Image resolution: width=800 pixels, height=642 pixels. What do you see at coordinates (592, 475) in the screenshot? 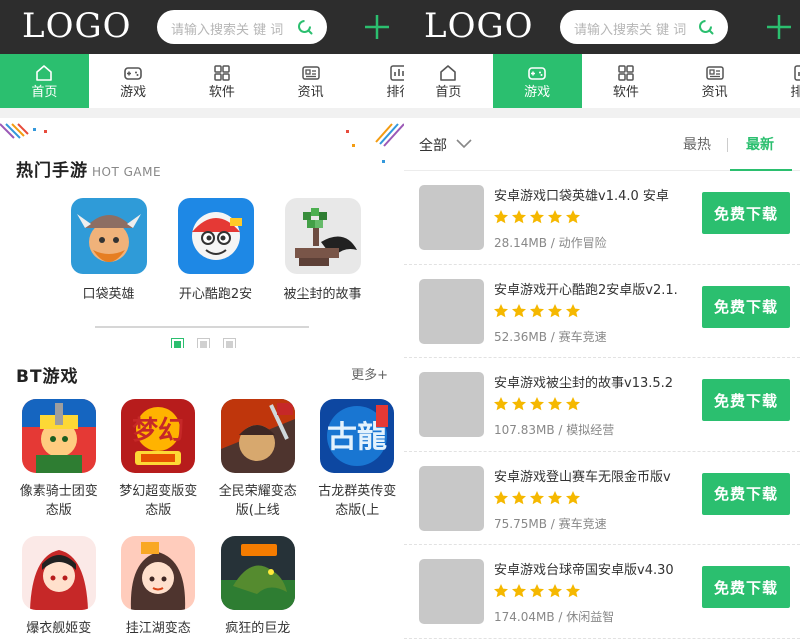
I see `app-title: 安卓游戏登山赛车无限金币版v` at bounding box center [592, 475].